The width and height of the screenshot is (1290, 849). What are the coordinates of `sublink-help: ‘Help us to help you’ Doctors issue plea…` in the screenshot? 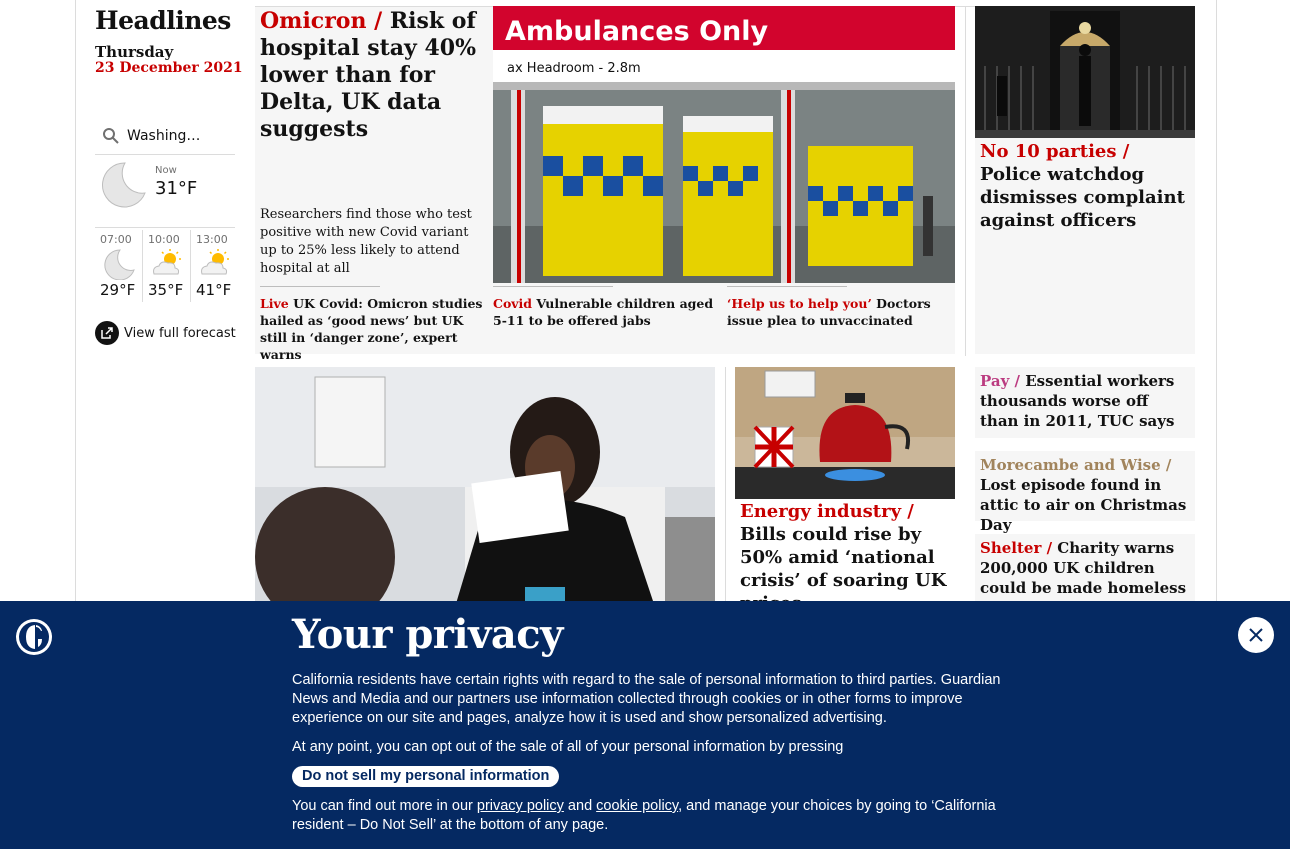 It's located at (839, 307).